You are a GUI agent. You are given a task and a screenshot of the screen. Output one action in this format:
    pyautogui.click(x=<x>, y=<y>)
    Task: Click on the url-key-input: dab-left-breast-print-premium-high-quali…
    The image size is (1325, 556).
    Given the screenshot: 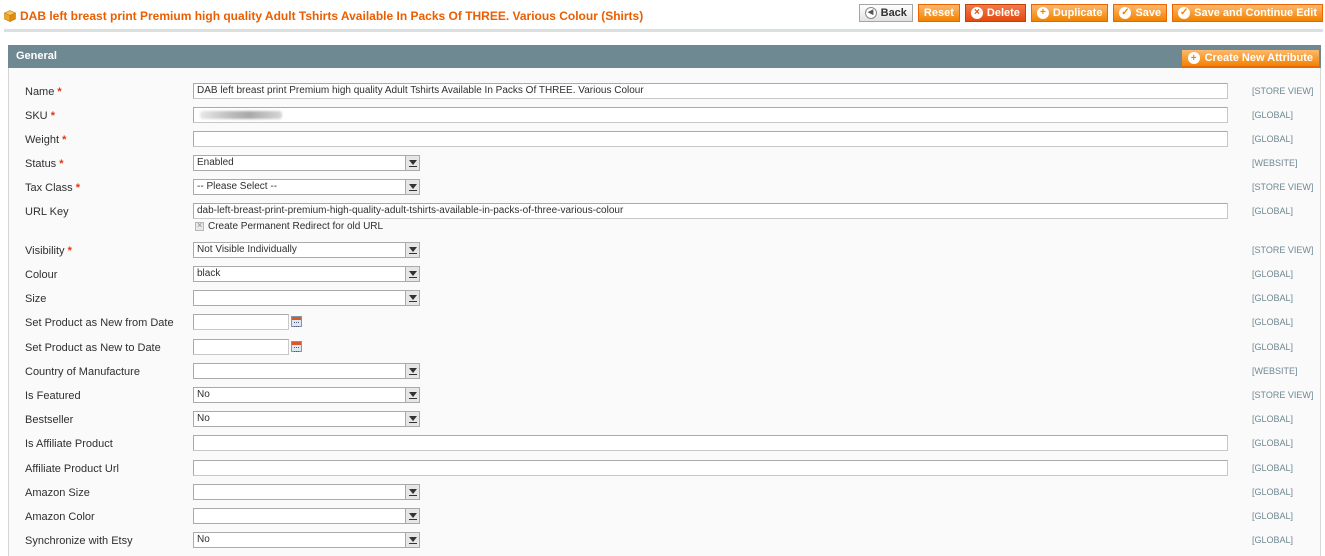 What is the action you would take?
    pyautogui.click(x=710, y=211)
    